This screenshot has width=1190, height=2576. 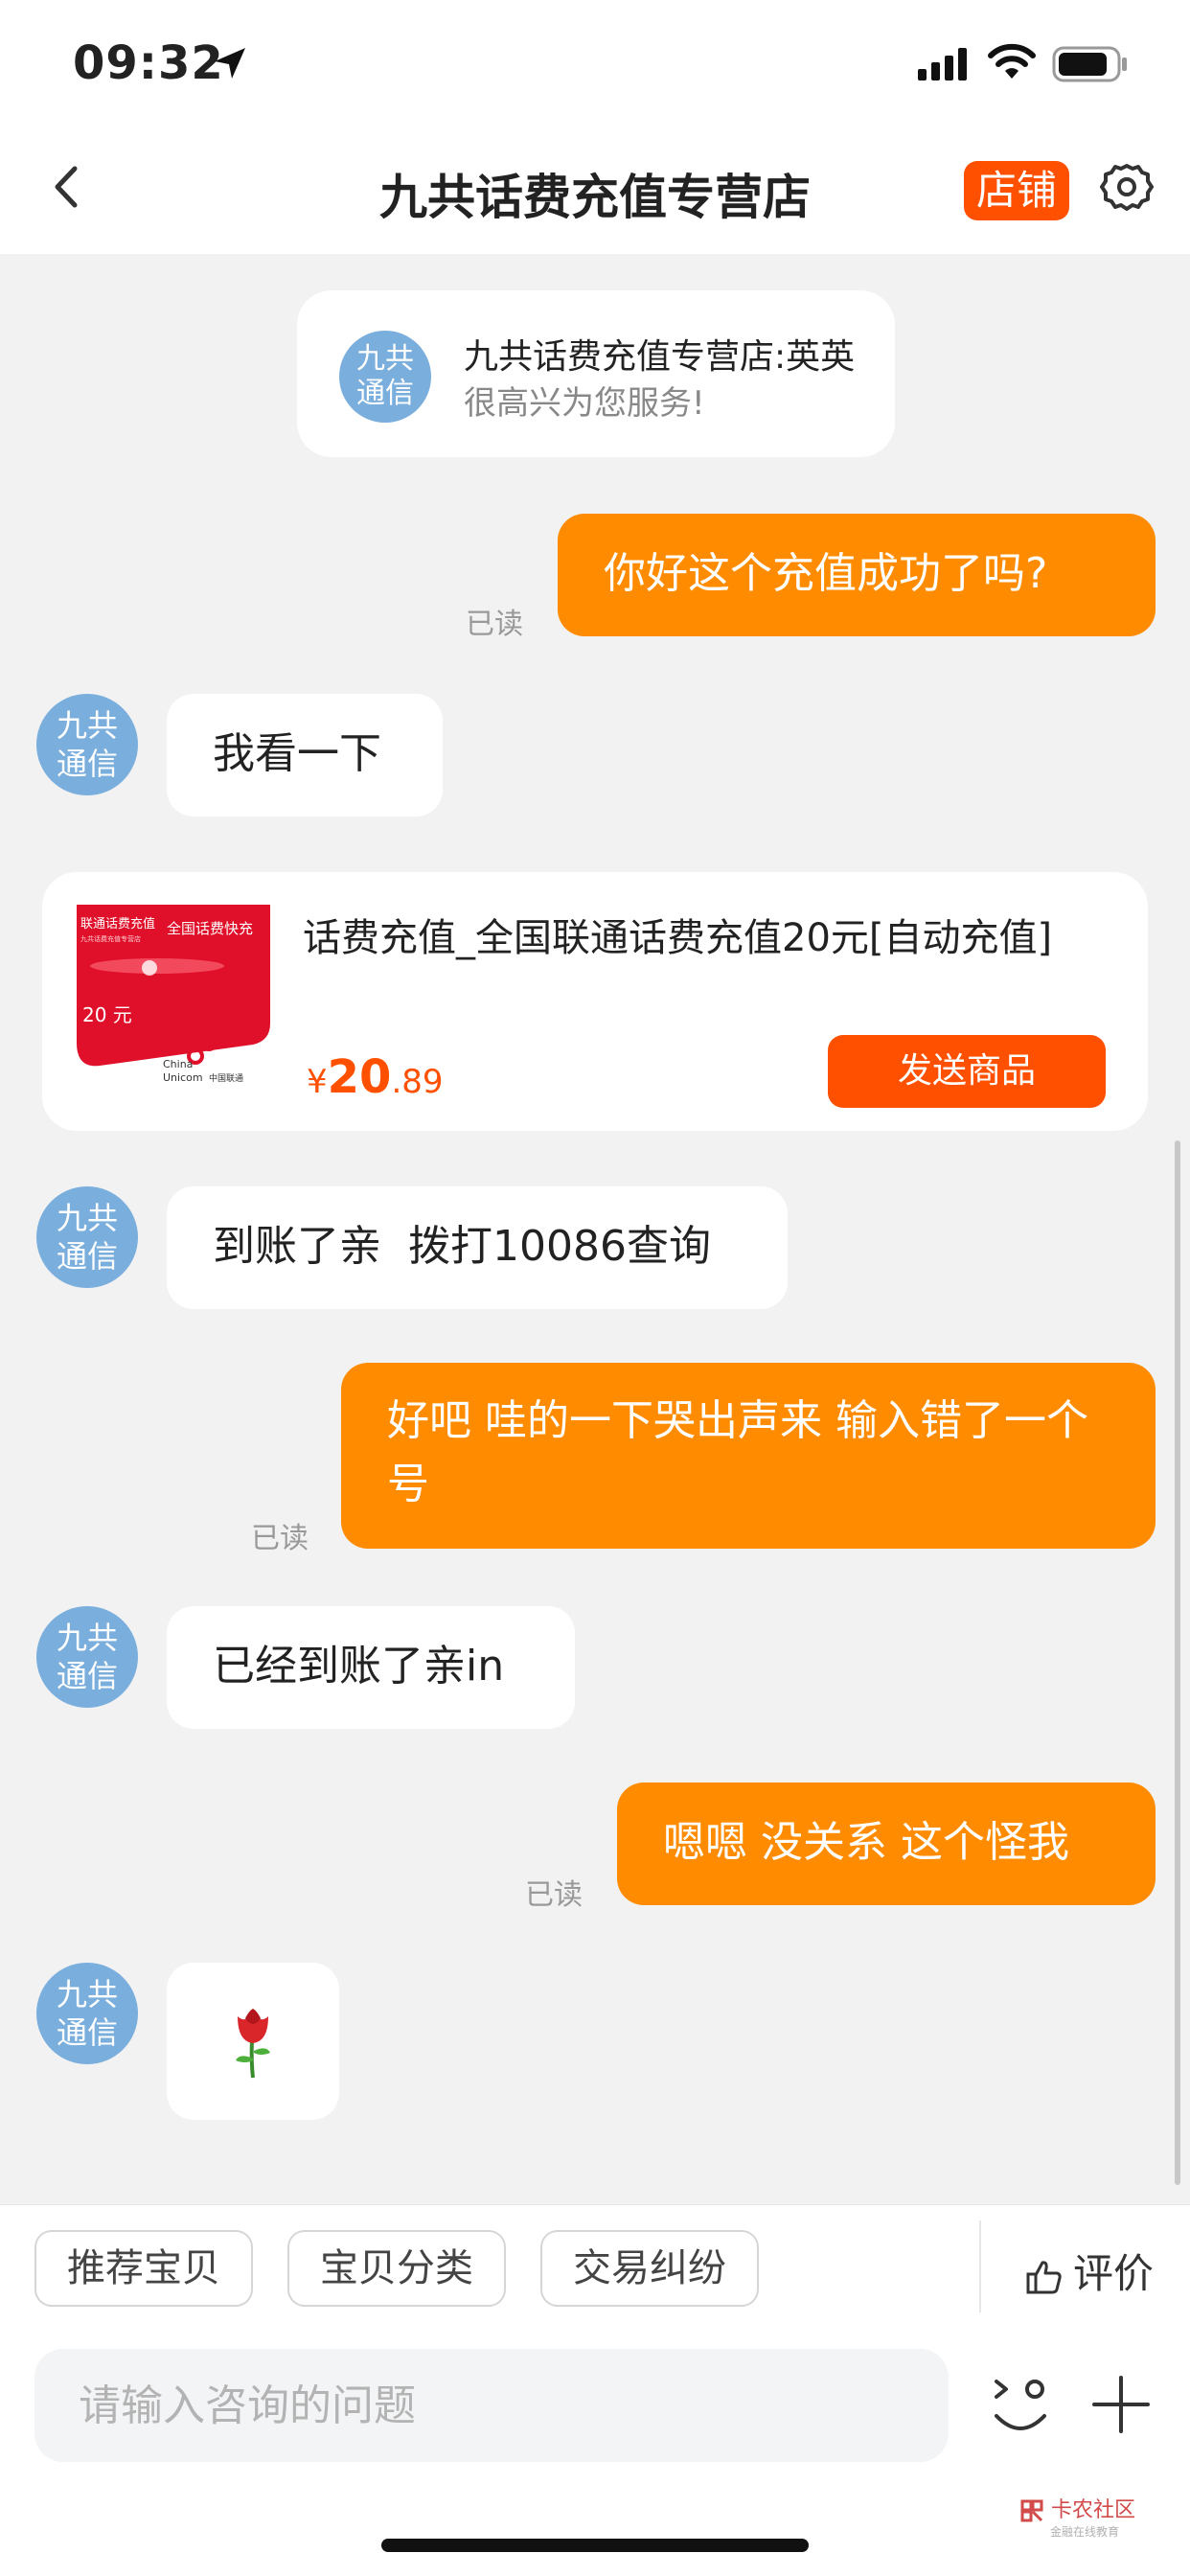 I want to click on card-title-text: 联通话费充值, so click(x=118, y=924).